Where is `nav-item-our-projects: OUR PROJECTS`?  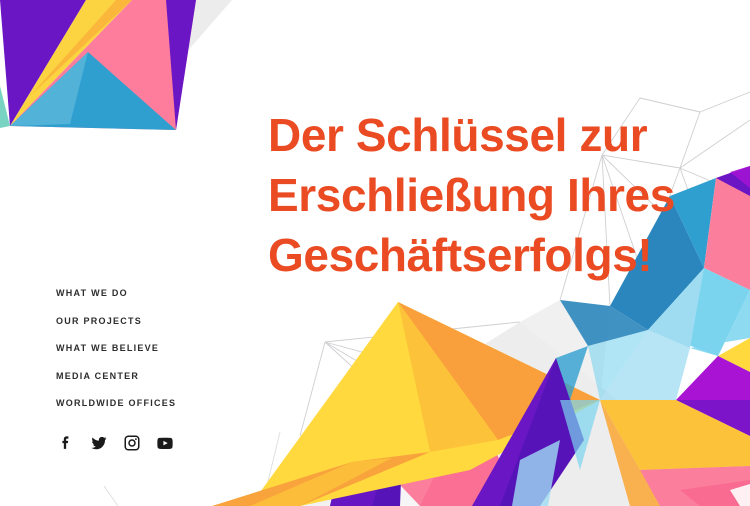
nav-item-our-projects: OUR PROJECTS is located at coordinates (116, 321).